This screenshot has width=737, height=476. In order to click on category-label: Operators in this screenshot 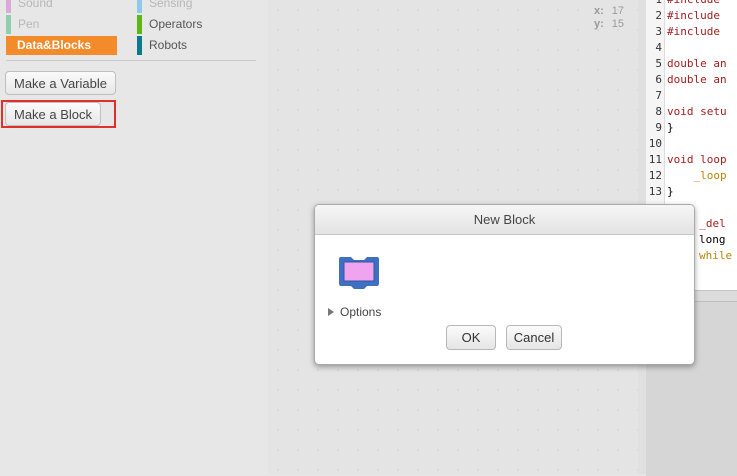, I will do `click(176, 24)`.